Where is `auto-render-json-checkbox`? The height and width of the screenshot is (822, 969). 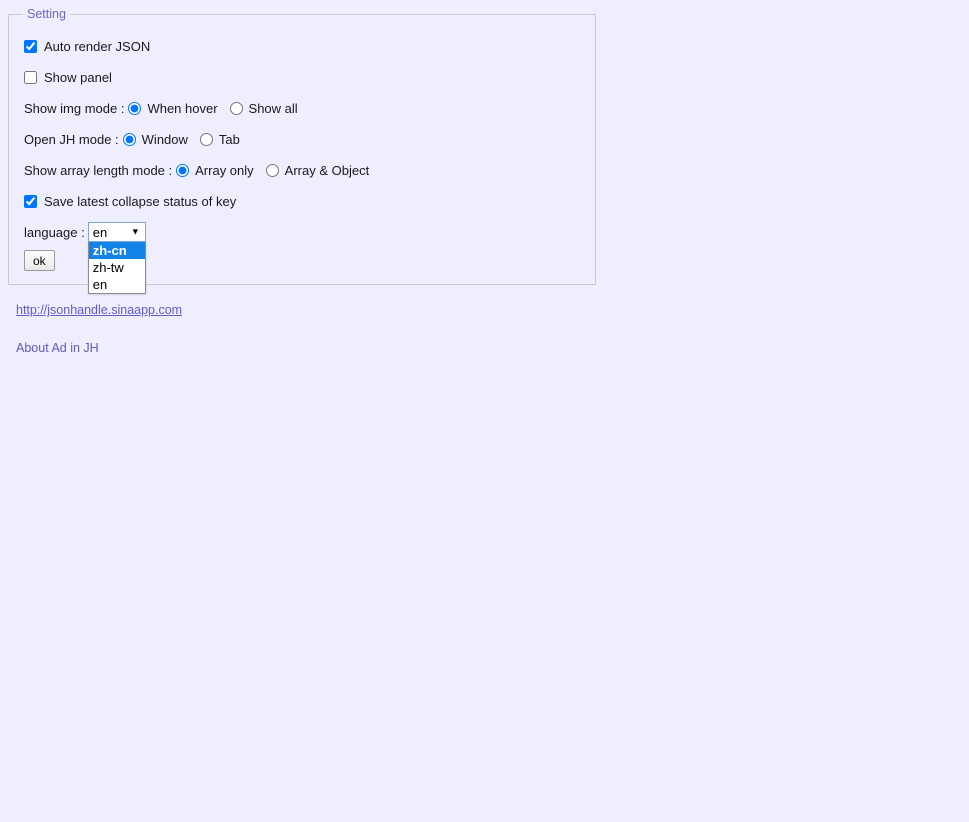
auto-render-json-checkbox is located at coordinates (30, 46).